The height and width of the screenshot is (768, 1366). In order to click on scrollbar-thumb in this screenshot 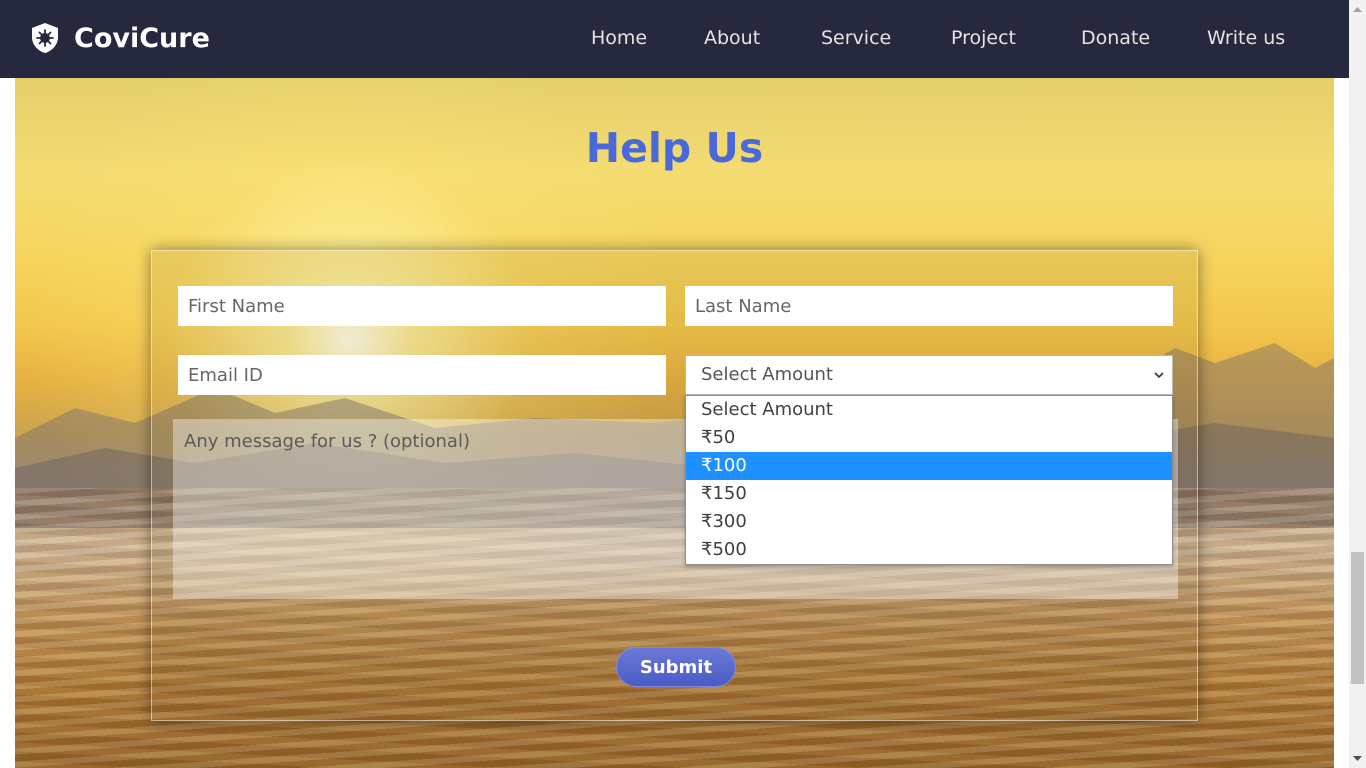, I will do `click(1357, 618)`.